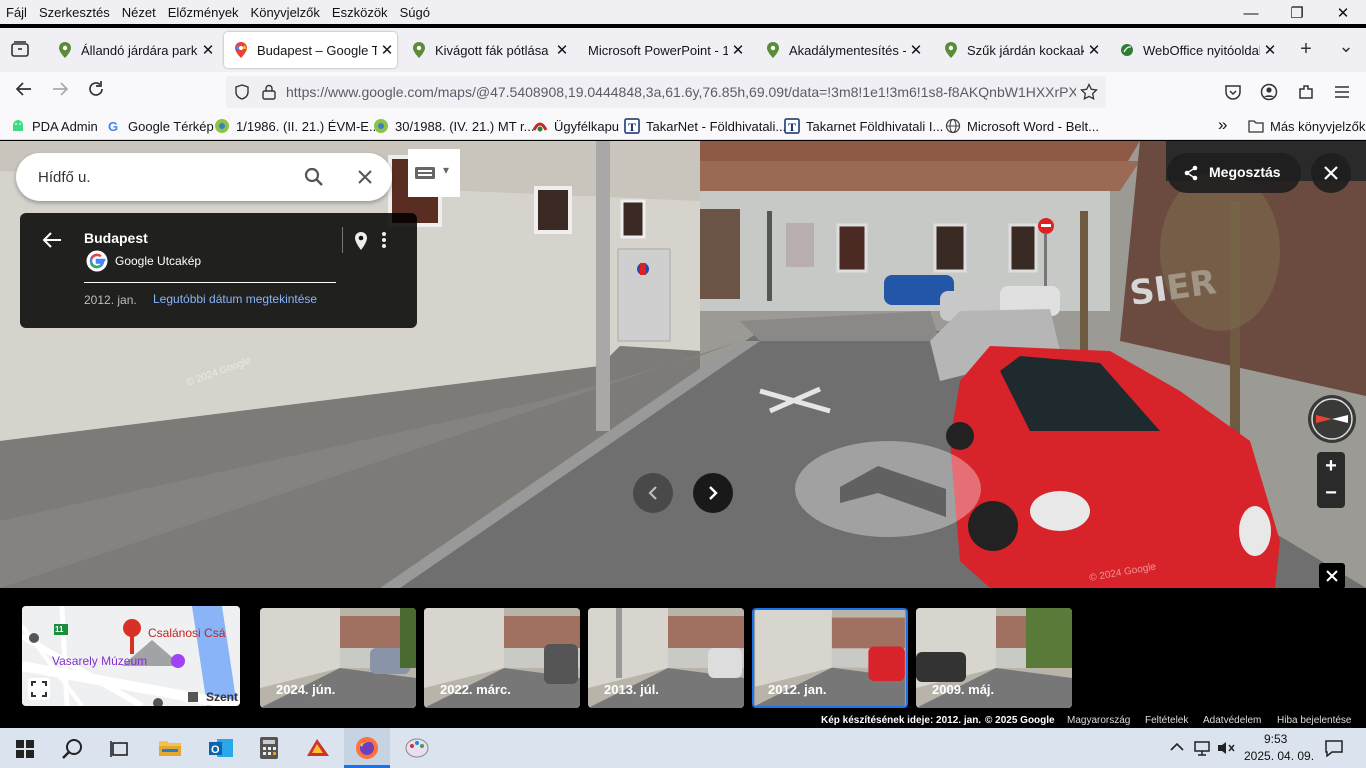  Describe the element at coordinates (1331, 494) in the screenshot. I see `zoom-out-button: −` at that location.